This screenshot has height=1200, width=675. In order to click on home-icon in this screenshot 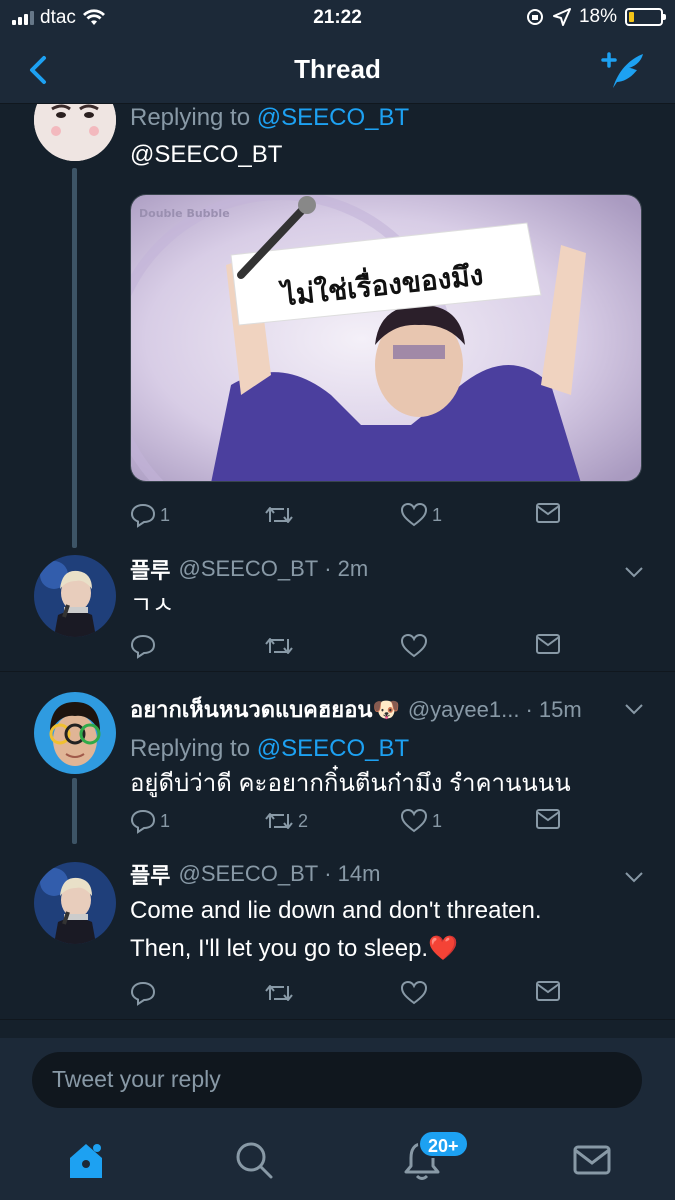, I will do `click(86, 1160)`.